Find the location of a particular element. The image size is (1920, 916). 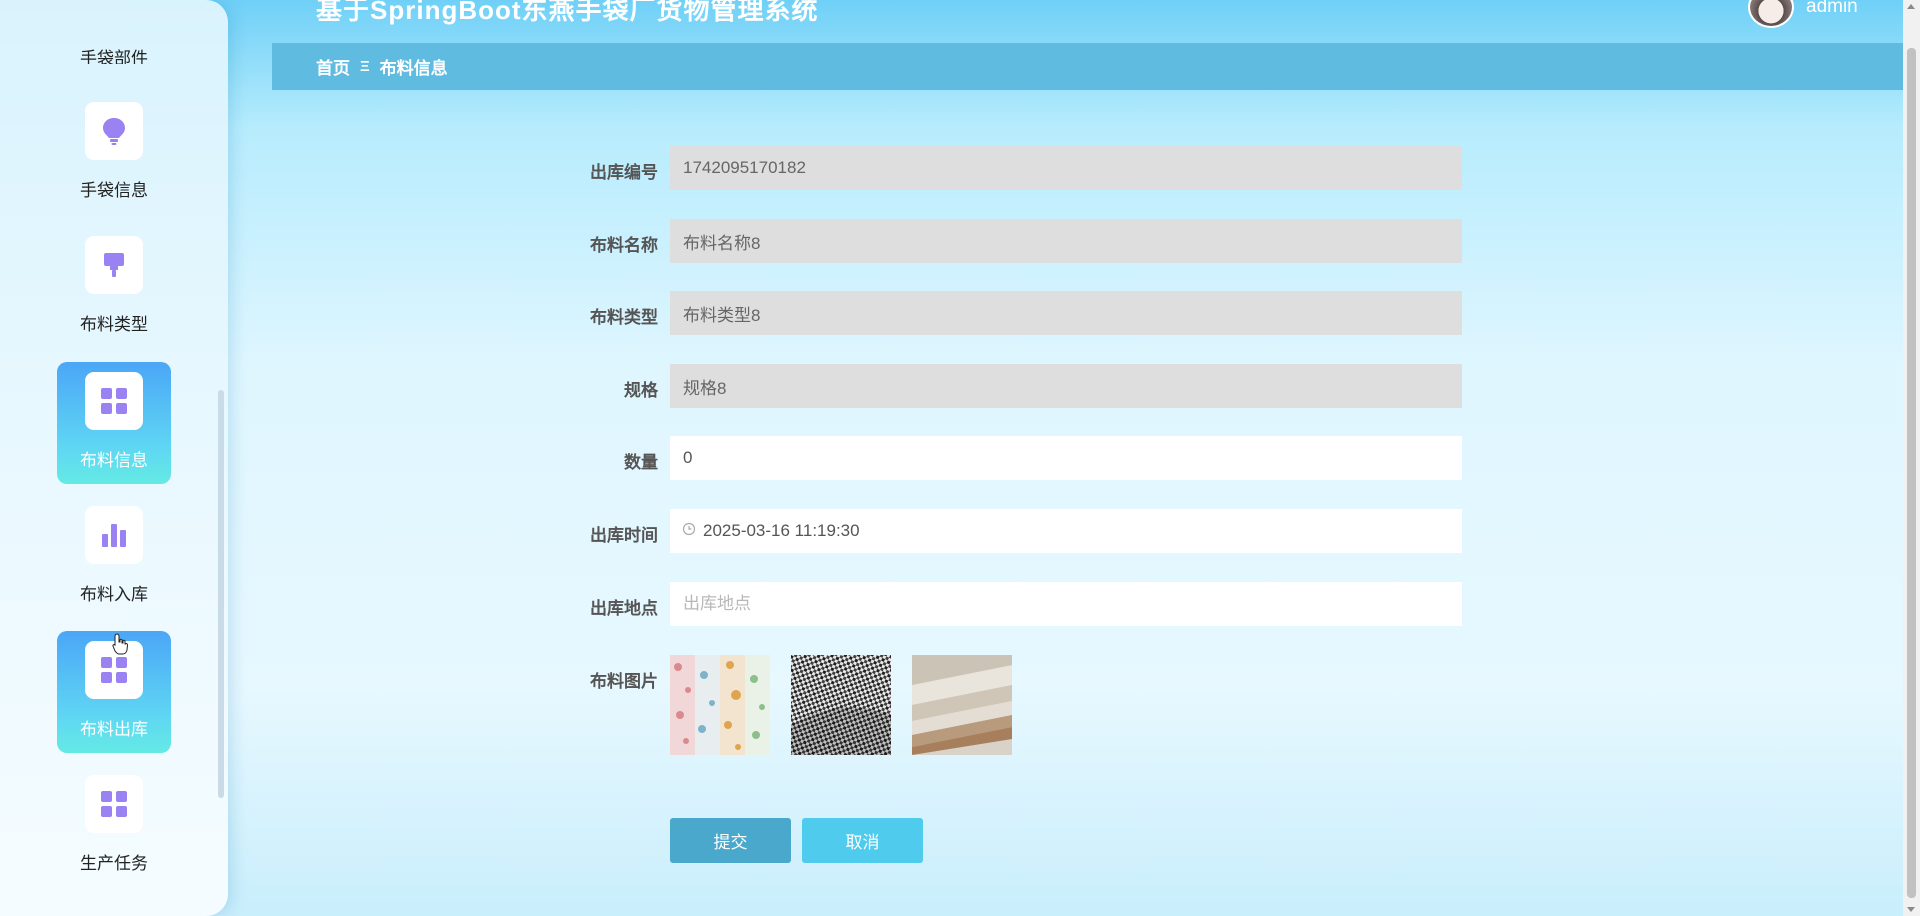

scroll-up-icon is located at coordinates (1911, 6).